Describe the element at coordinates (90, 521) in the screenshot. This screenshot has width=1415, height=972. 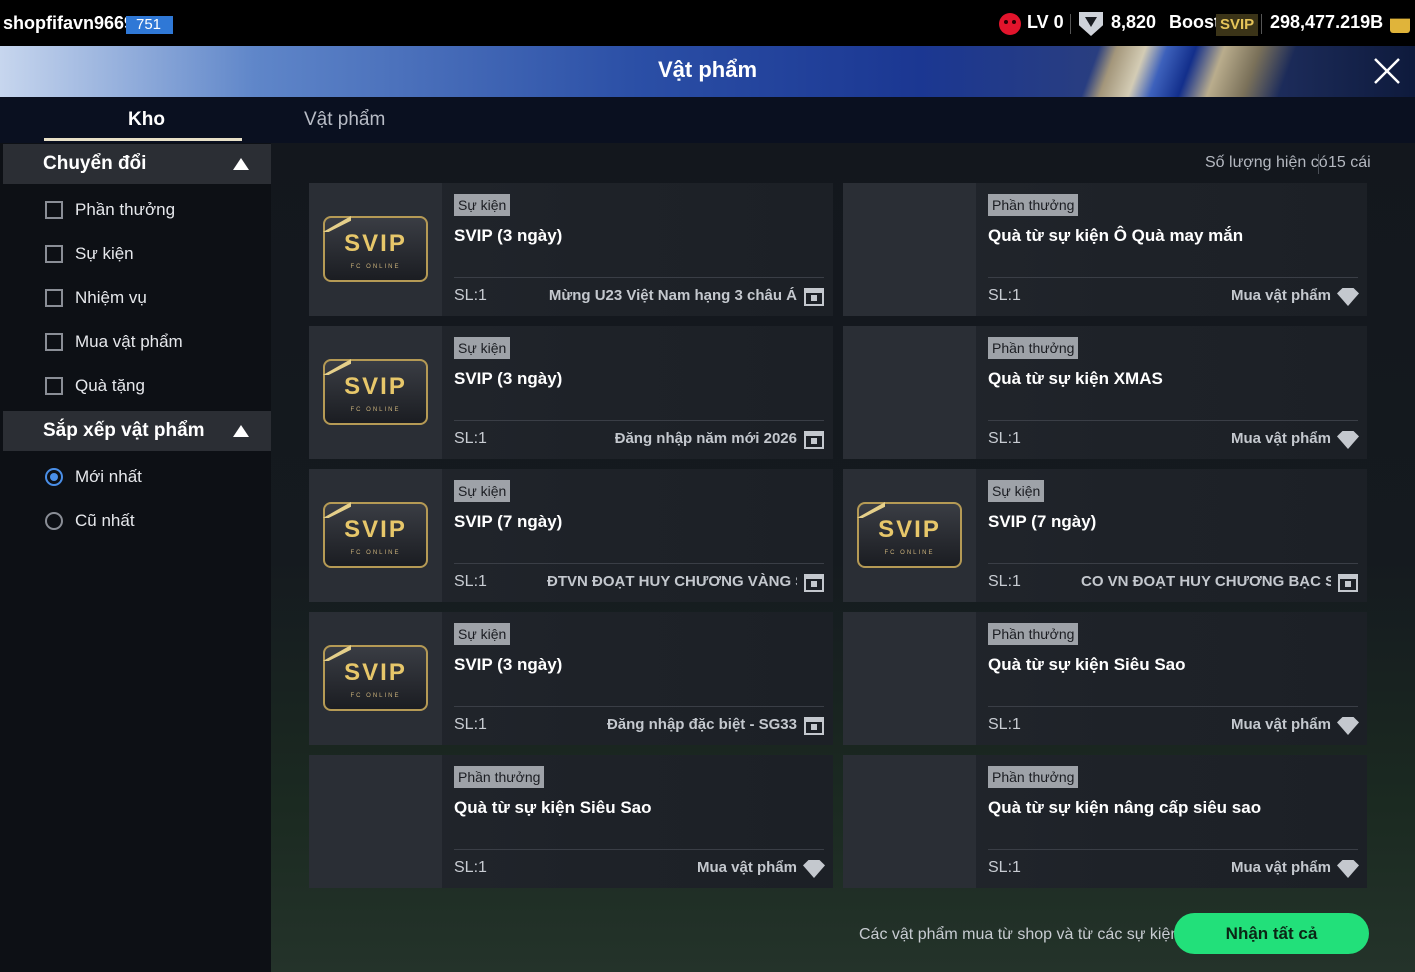
I see `sort-radio-oldest: Cũ nhất` at that location.